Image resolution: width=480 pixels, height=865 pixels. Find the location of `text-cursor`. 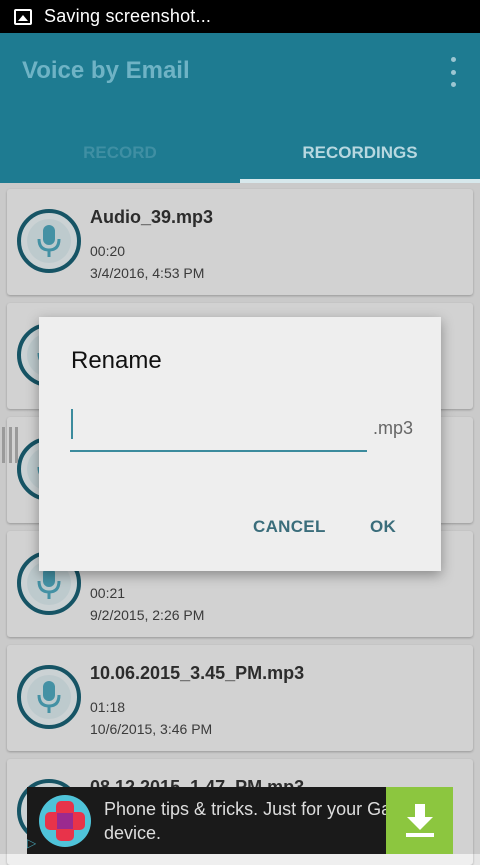

text-cursor is located at coordinates (72, 424).